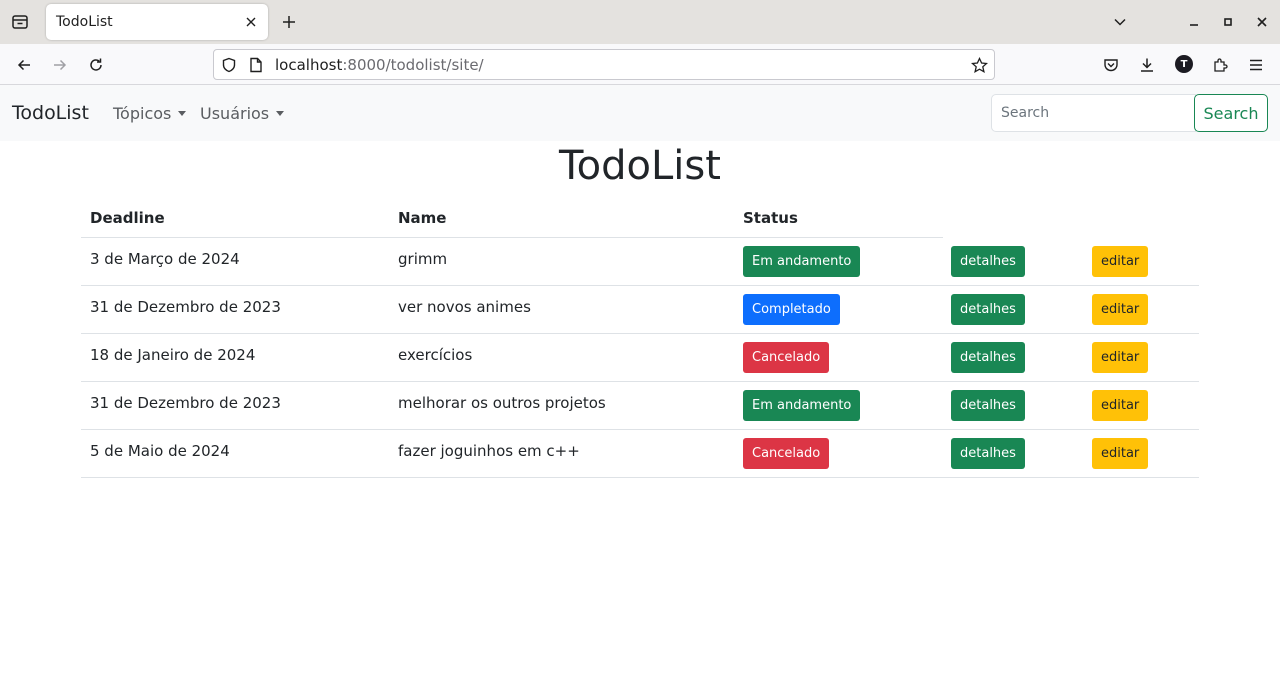 This screenshot has width=1280, height=688. What do you see at coordinates (229, 65) in the screenshot?
I see `shield-icon` at bounding box center [229, 65].